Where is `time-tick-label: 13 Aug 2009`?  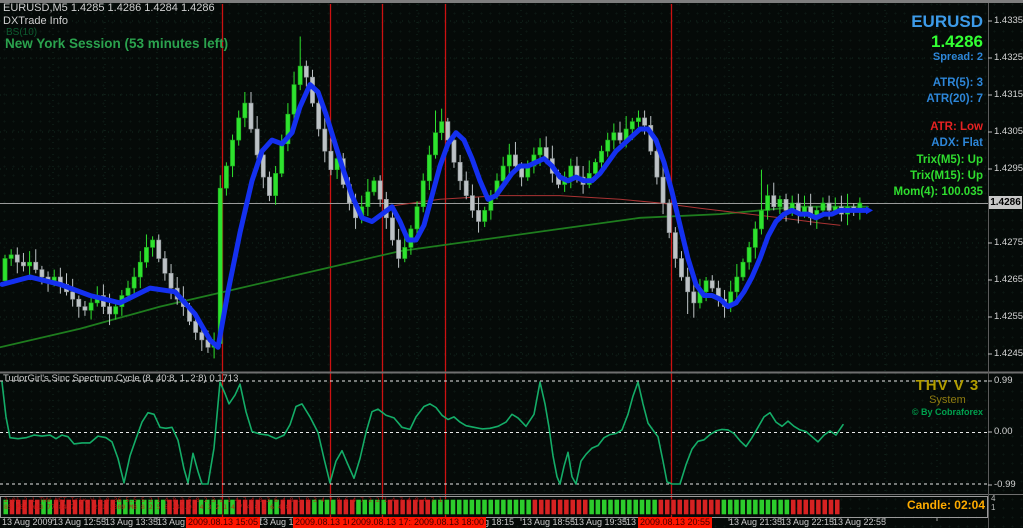
time-tick-label: 13 Aug 2009 is located at coordinates (27, 522).